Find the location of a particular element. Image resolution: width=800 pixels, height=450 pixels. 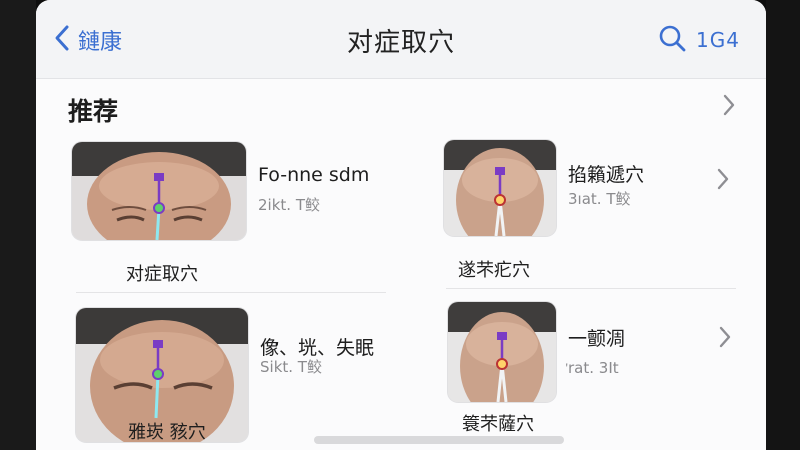

card-title: 像ᡃ、垙、失眠 is located at coordinates (317, 348).